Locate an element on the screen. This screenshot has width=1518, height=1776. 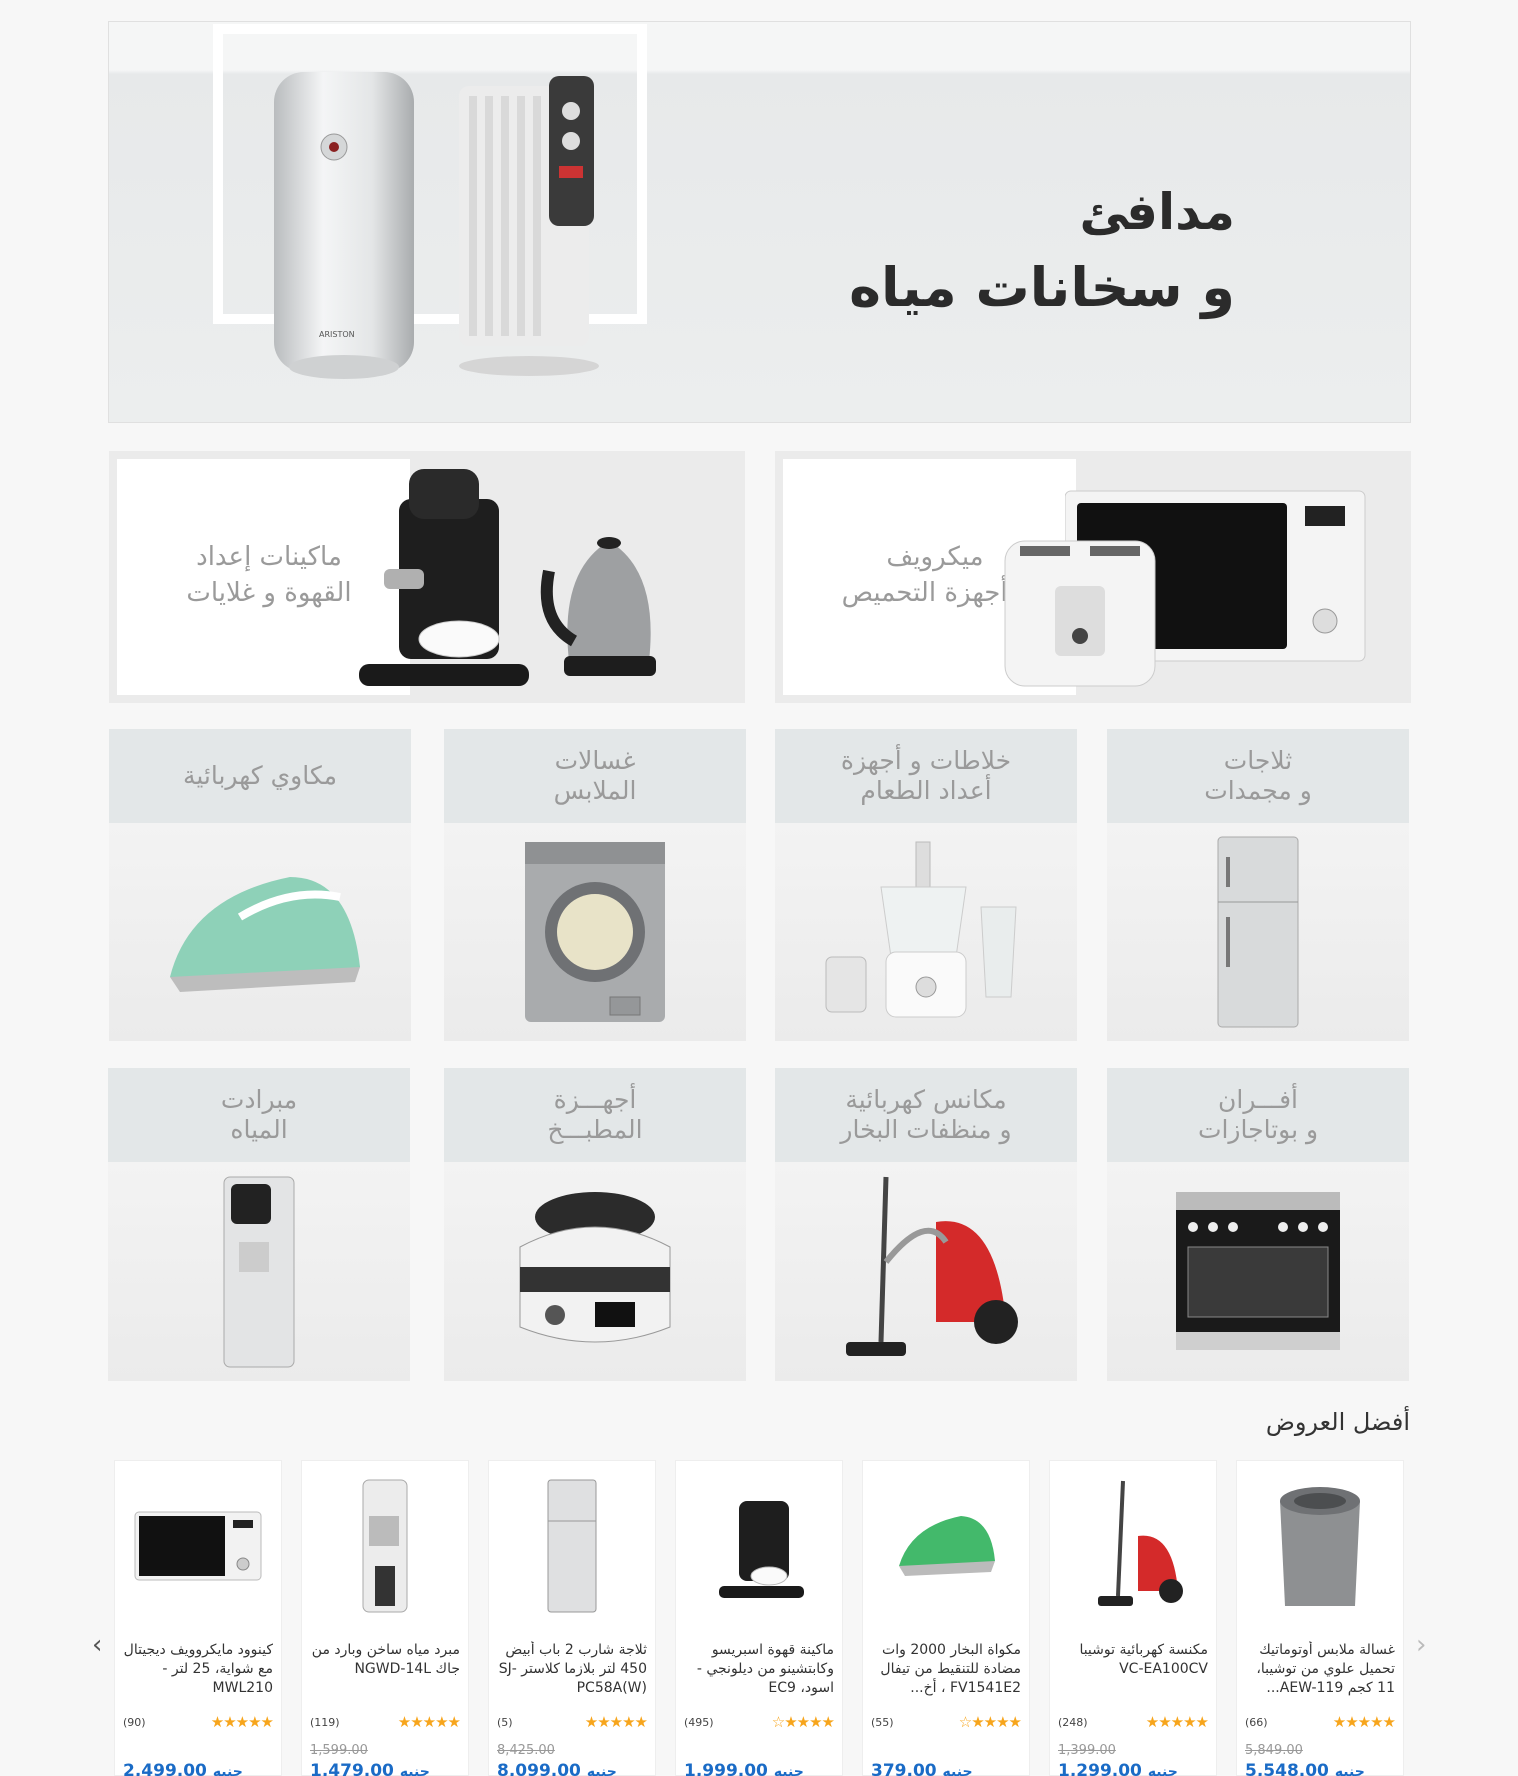
tile-blenders: خلاطات و أجهزة أعداد الطعام is located at coordinates (926, 885).